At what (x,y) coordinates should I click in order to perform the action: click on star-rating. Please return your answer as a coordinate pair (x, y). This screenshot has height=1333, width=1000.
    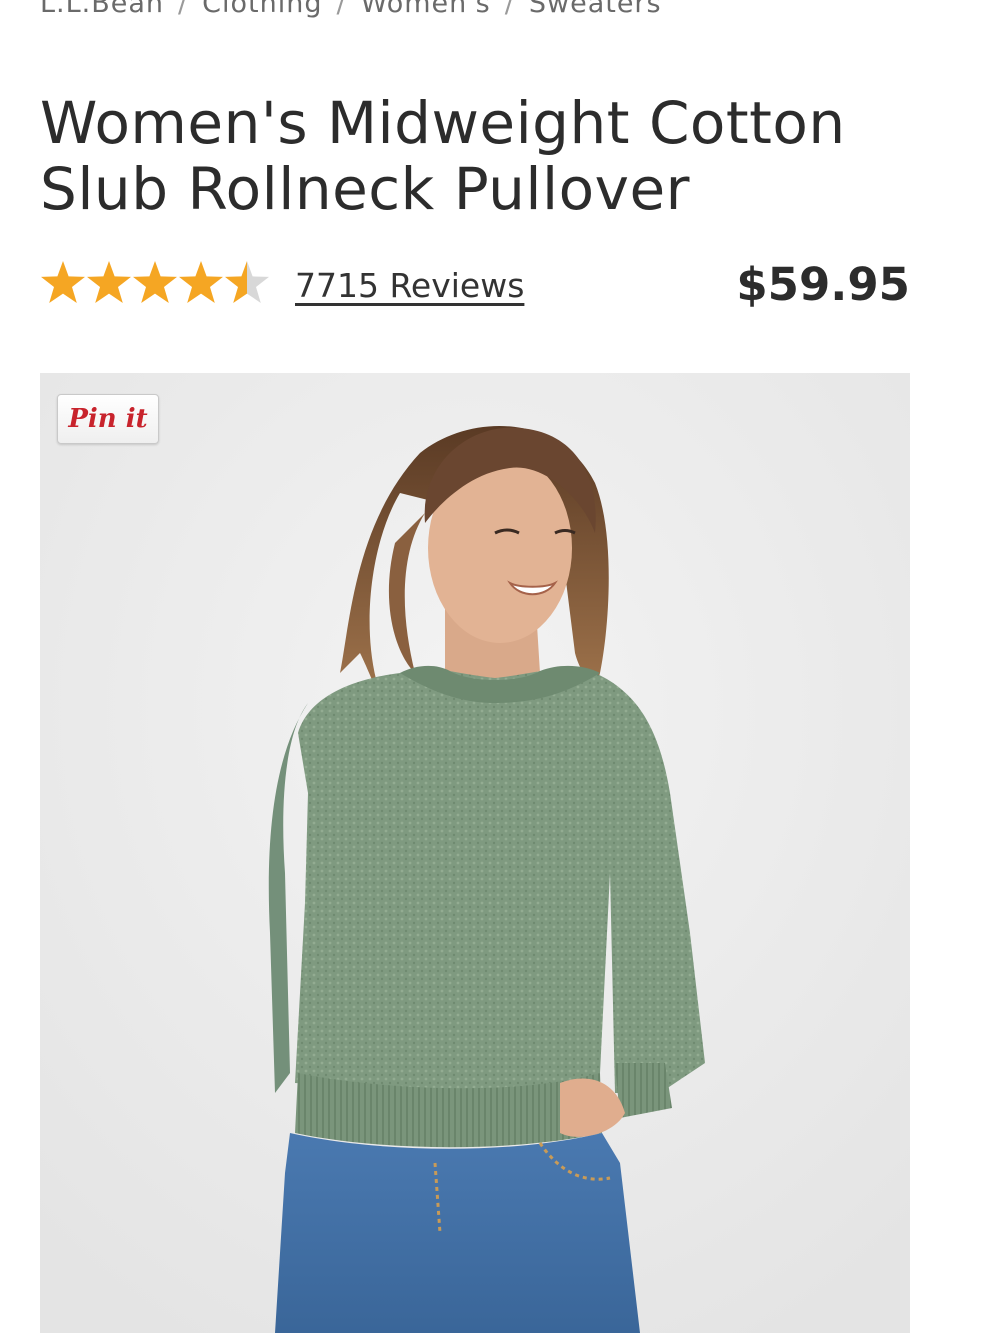
    Looking at the image, I should click on (155, 286).